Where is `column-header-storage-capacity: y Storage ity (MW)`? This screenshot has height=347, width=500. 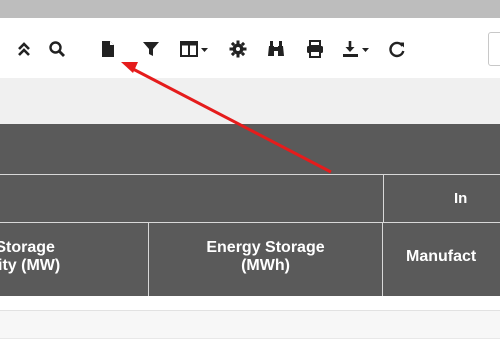 column-header-storage-capacity: y Storage ity (MW) is located at coordinates (74, 259).